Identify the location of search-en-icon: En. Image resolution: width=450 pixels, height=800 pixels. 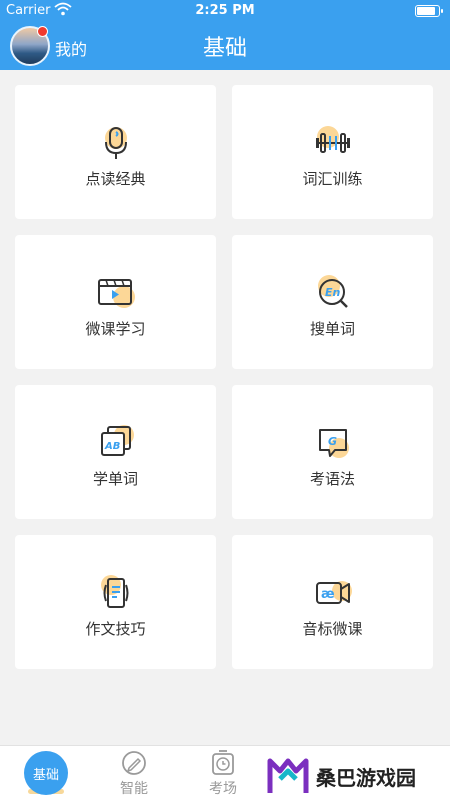
(332, 291).